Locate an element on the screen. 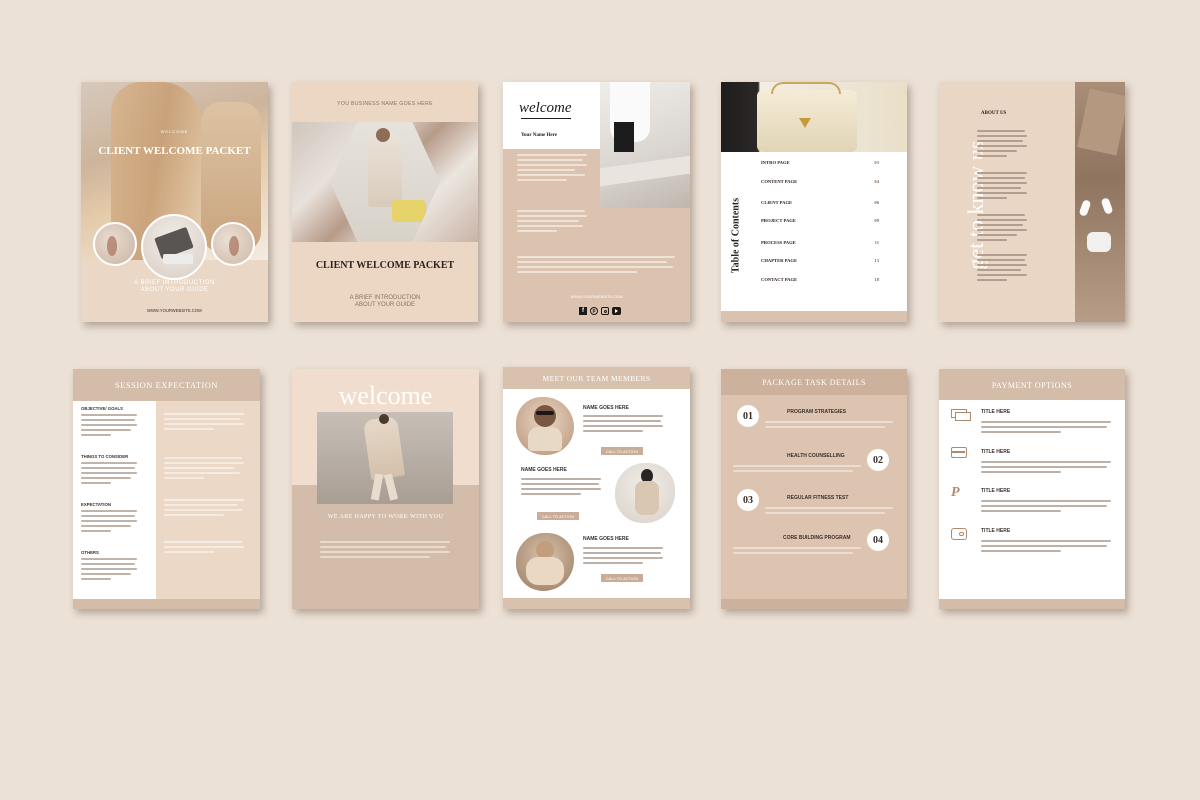  toc-item: CONTENT PAGE 04 is located at coordinates (820, 181).